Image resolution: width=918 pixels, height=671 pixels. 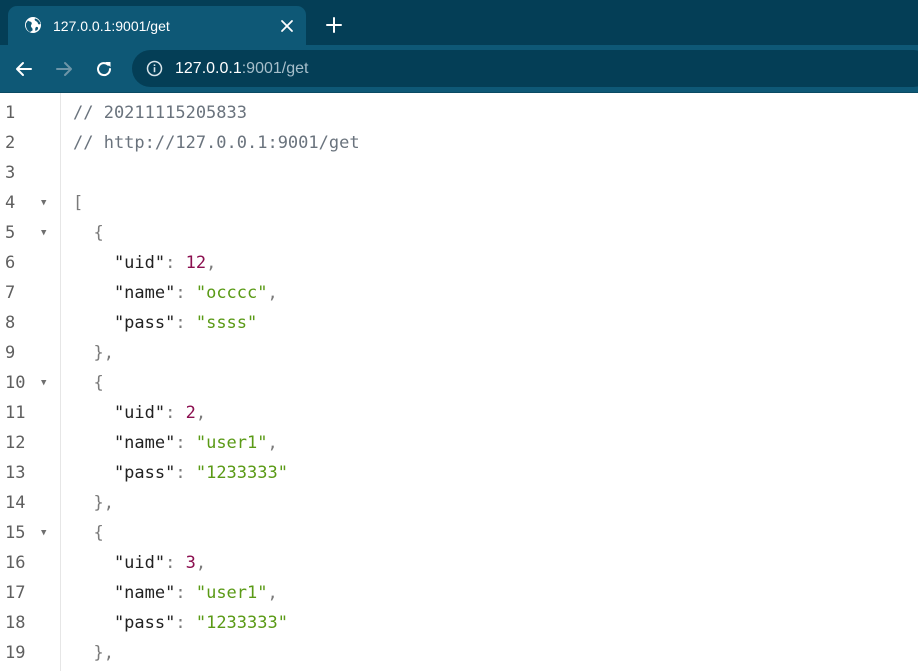 What do you see at coordinates (459, 22) in the screenshot?
I see `tab-strip: 127.0.0.1:9001/get` at bounding box center [459, 22].